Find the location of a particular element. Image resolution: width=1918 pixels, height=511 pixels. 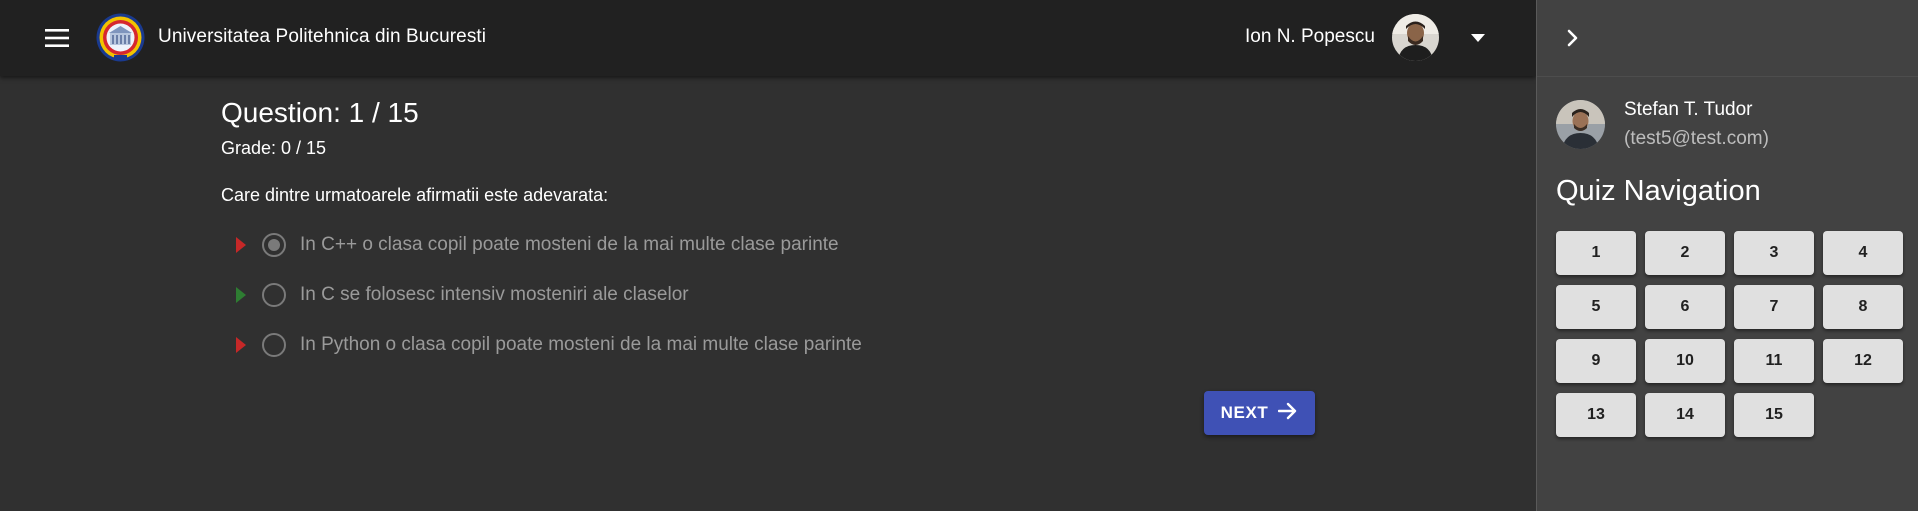

question-nav-grid: 1 2 3 4 5 6 7 8 9 10 11 12 13 14 15 is located at coordinates (1731, 334).